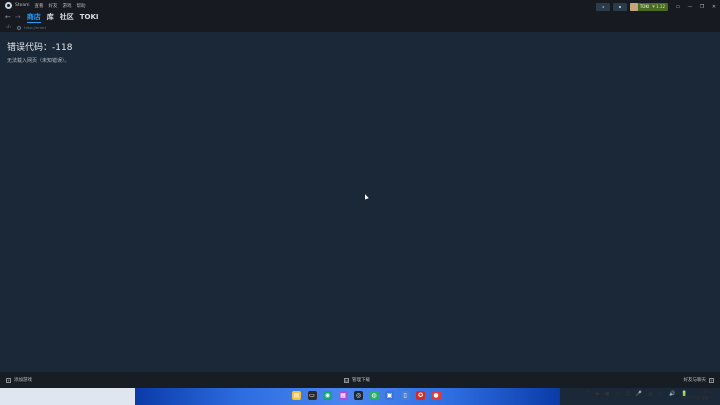 This screenshot has height=405, width=720. What do you see at coordinates (19, 27) in the screenshot?
I see `globe-icon` at bounding box center [19, 27].